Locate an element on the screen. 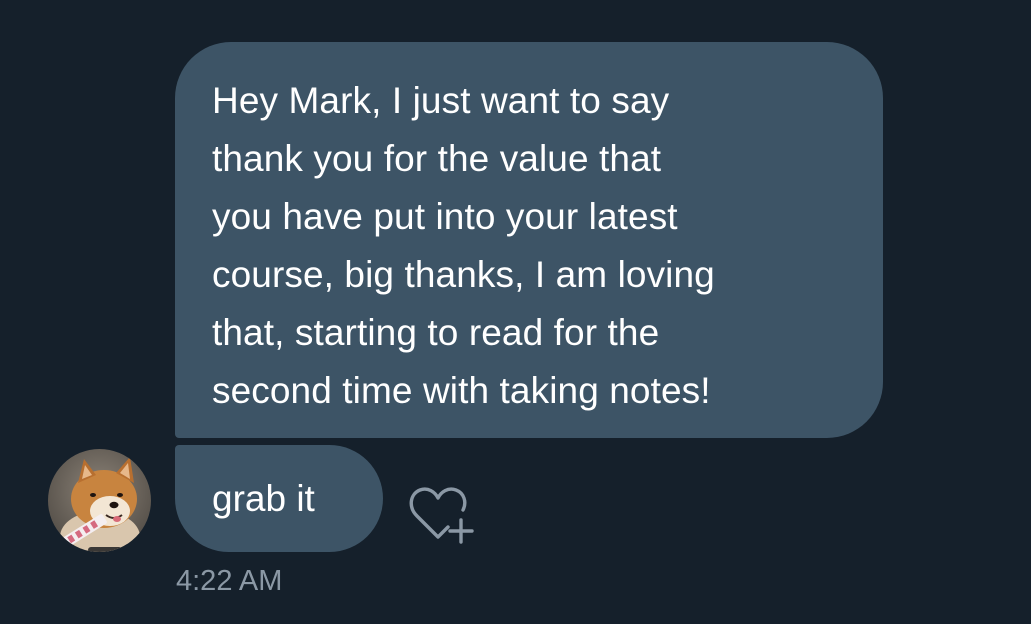 The width and height of the screenshot is (1031, 624). message-line: thank you for the value that is located at coordinates (437, 158).